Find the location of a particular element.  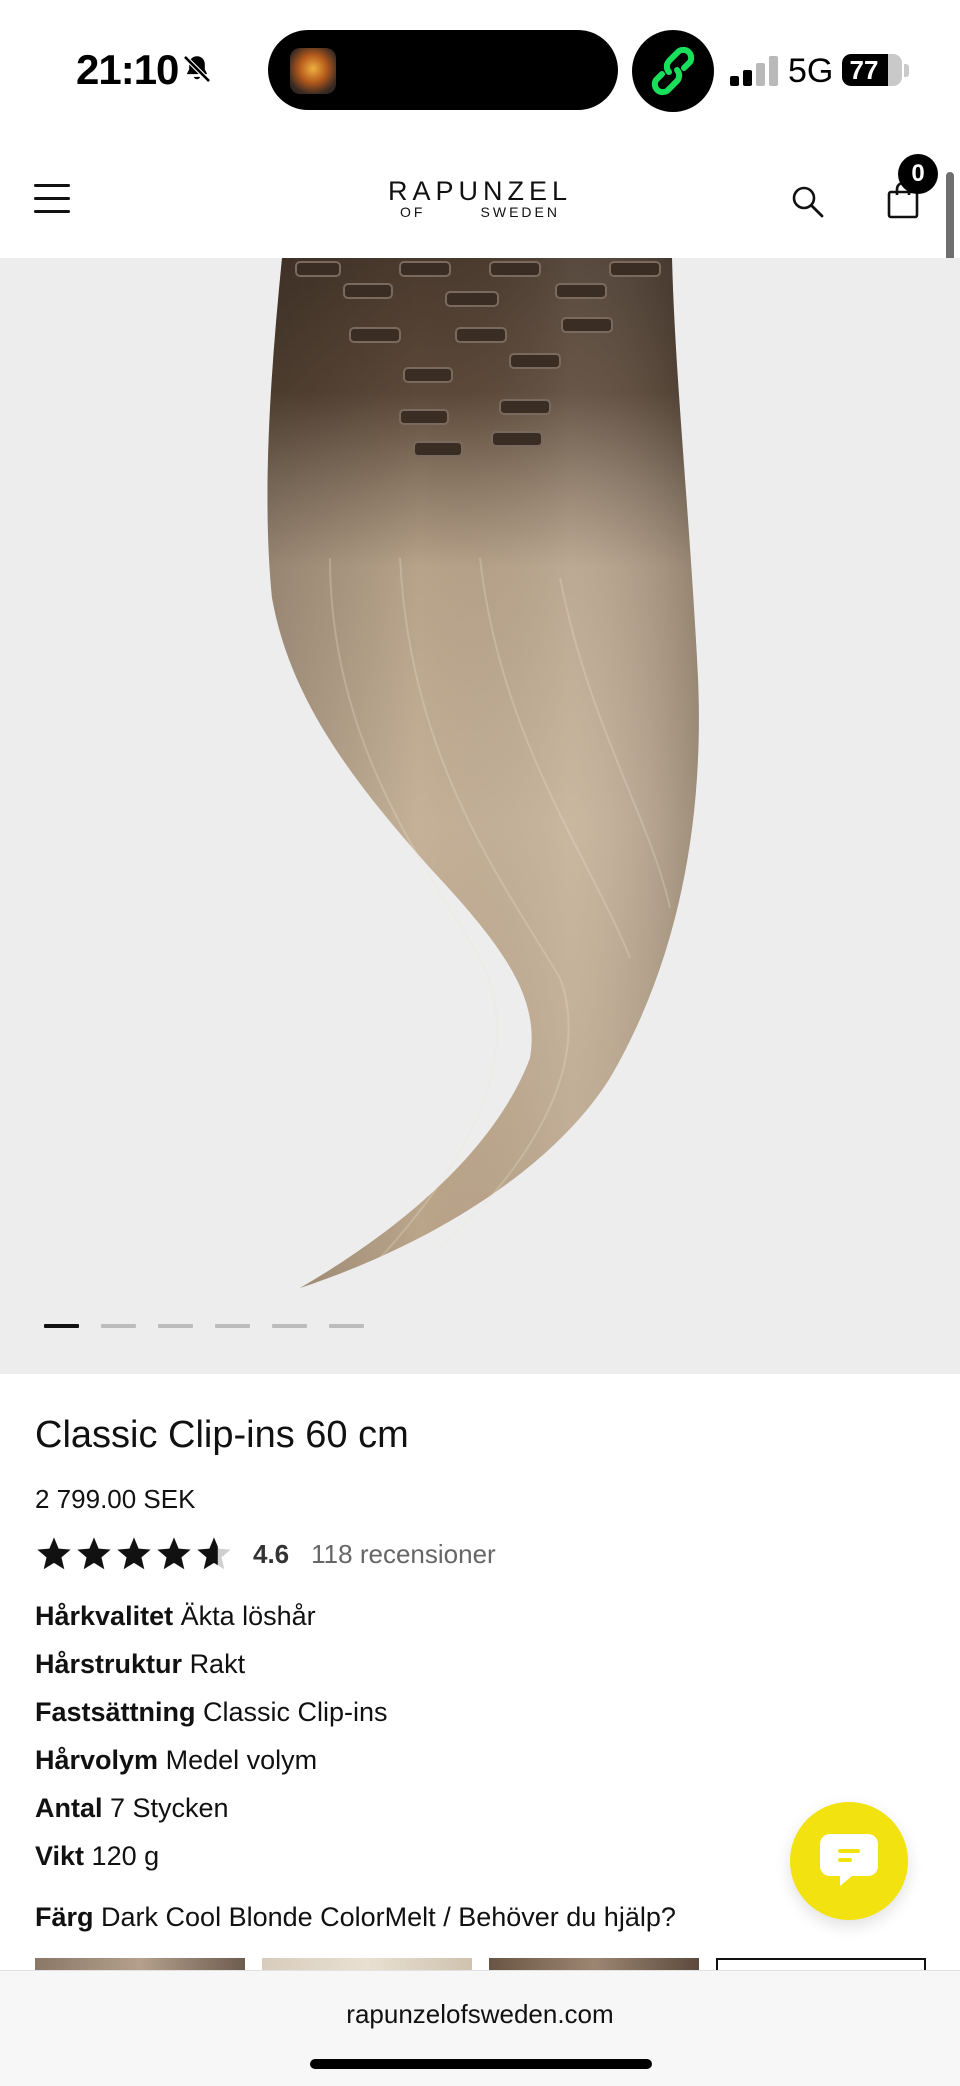

dynamic-island is located at coordinates (443, 70).